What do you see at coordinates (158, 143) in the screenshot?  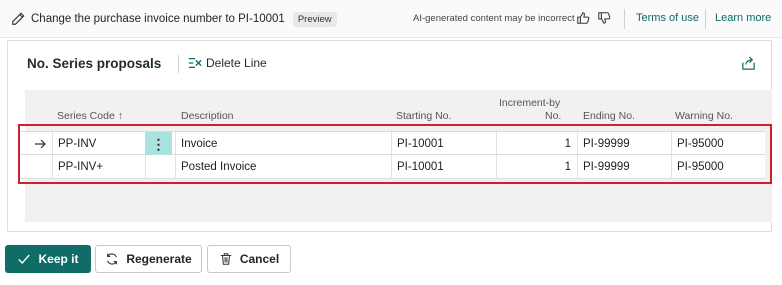 I see `row-actions-menu-icon: ⋮` at bounding box center [158, 143].